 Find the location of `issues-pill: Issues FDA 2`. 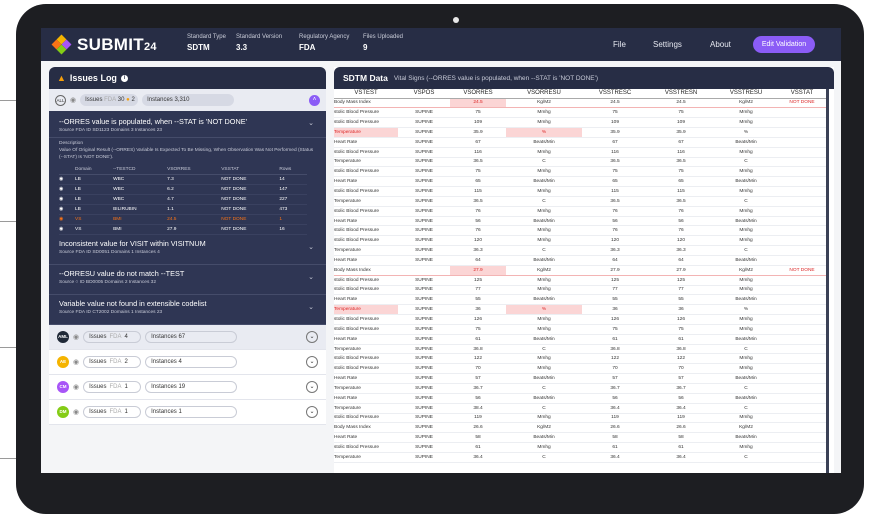

issues-pill: Issues FDA 2 is located at coordinates (112, 361).